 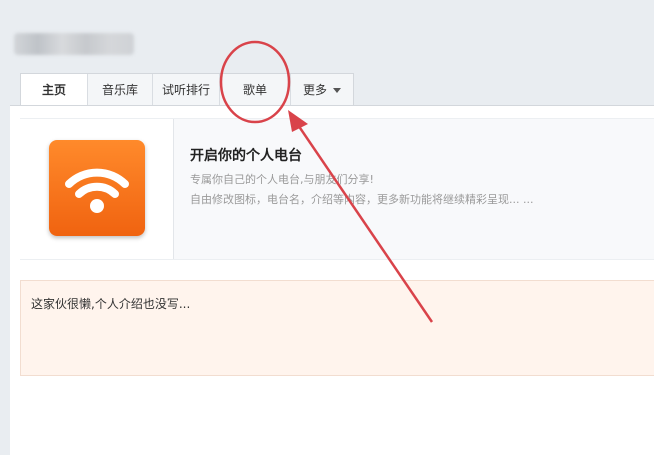 What do you see at coordinates (54, 90) in the screenshot?
I see `tab-home: 主页` at bounding box center [54, 90].